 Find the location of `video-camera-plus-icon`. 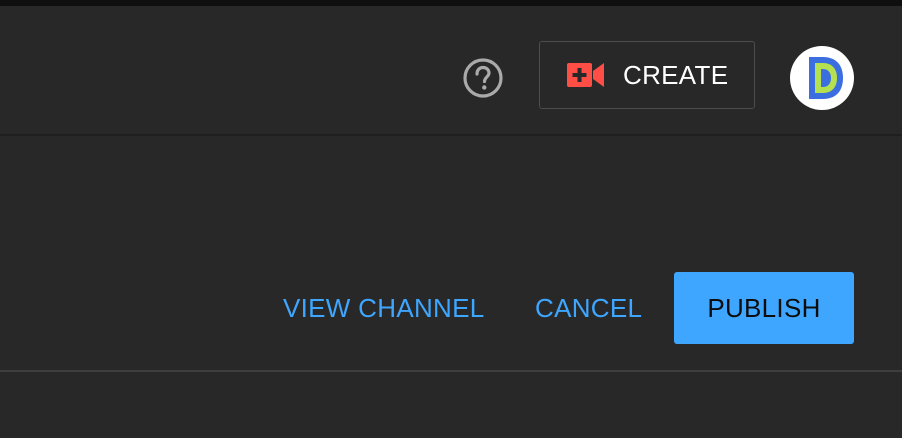

video-camera-plus-icon is located at coordinates (585, 75).